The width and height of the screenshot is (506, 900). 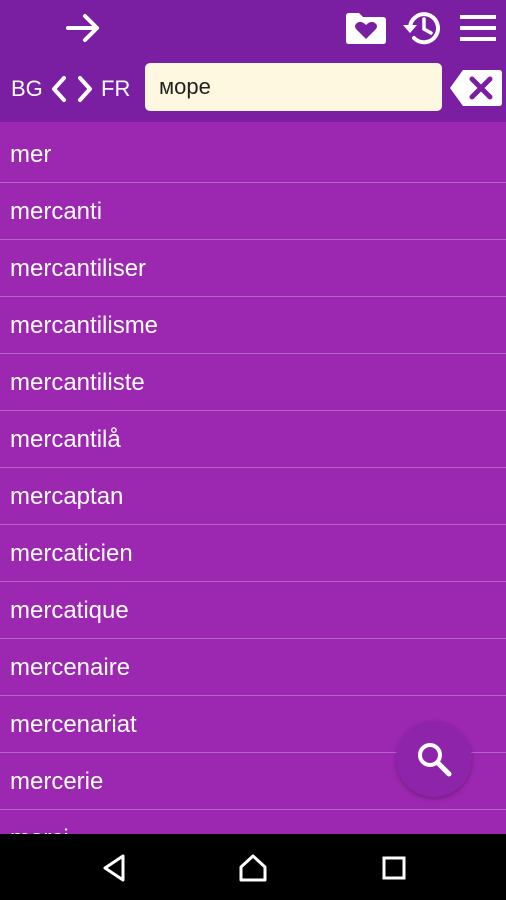 What do you see at coordinates (366, 28) in the screenshot?
I see `favorites-icon` at bounding box center [366, 28].